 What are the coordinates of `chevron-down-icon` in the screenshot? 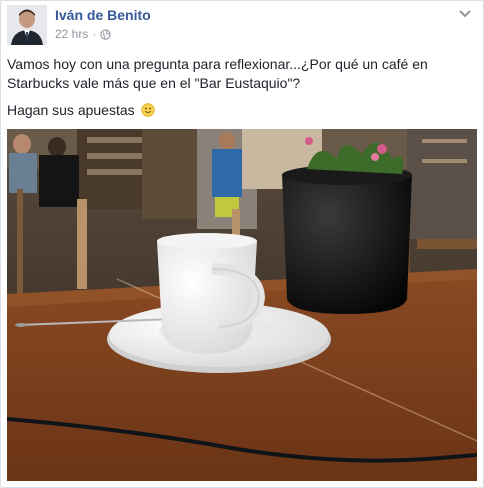 It's located at (465, 13).